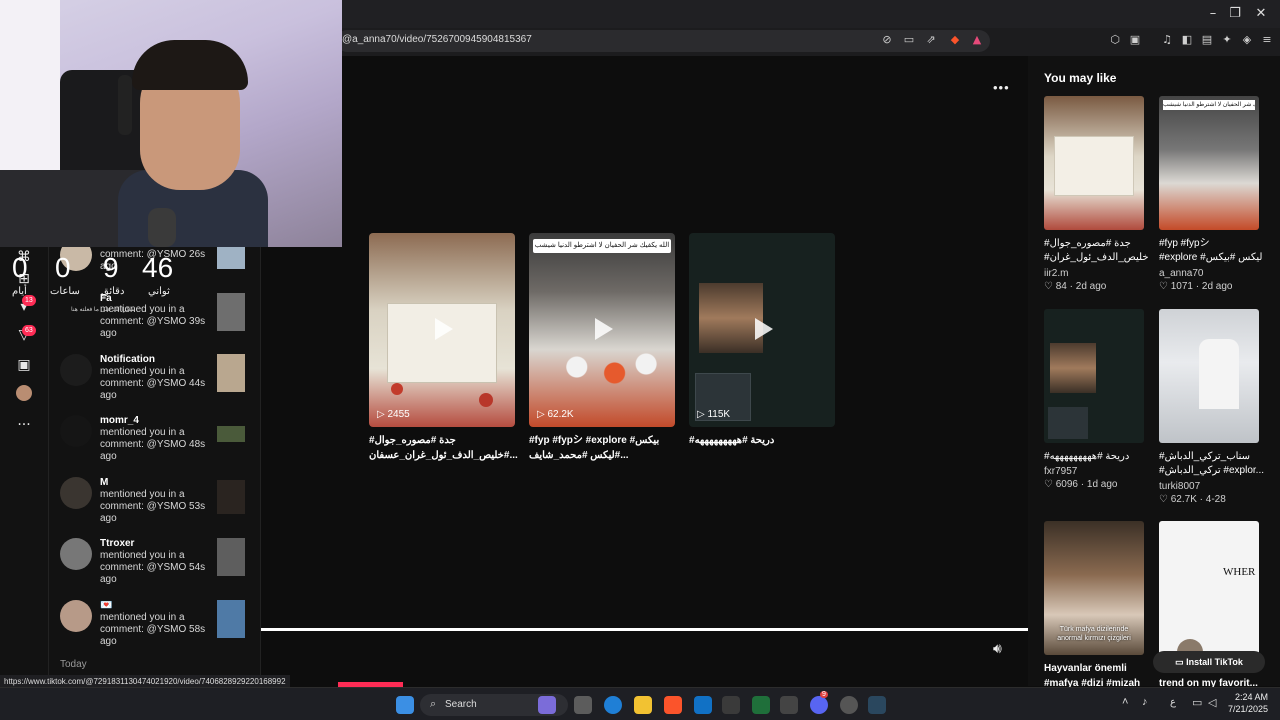 The width and height of the screenshot is (1280, 720). I want to click on wallet-icon: ▤, so click(1207, 40).